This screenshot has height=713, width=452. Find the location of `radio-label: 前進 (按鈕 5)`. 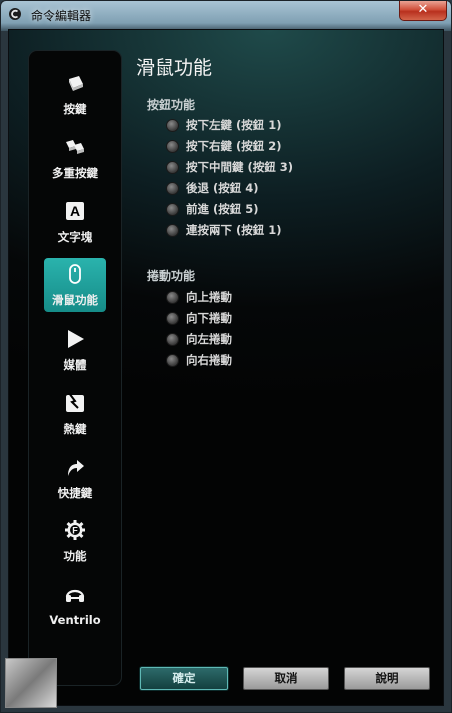

radio-label: 前進 (按鈕 5) is located at coordinates (222, 209).